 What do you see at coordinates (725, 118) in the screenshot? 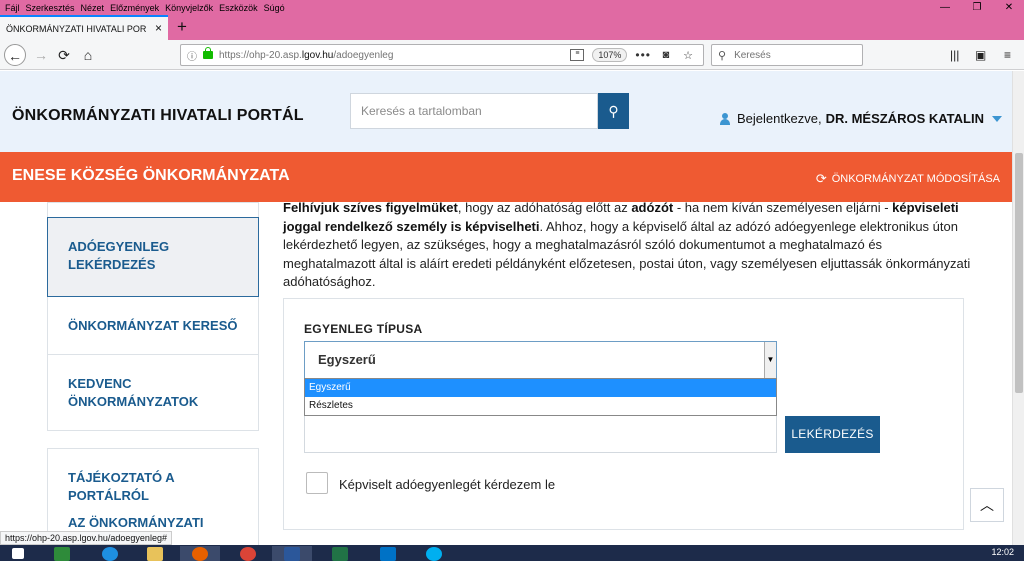
I see `user-icon` at bounding box center [725, 118].